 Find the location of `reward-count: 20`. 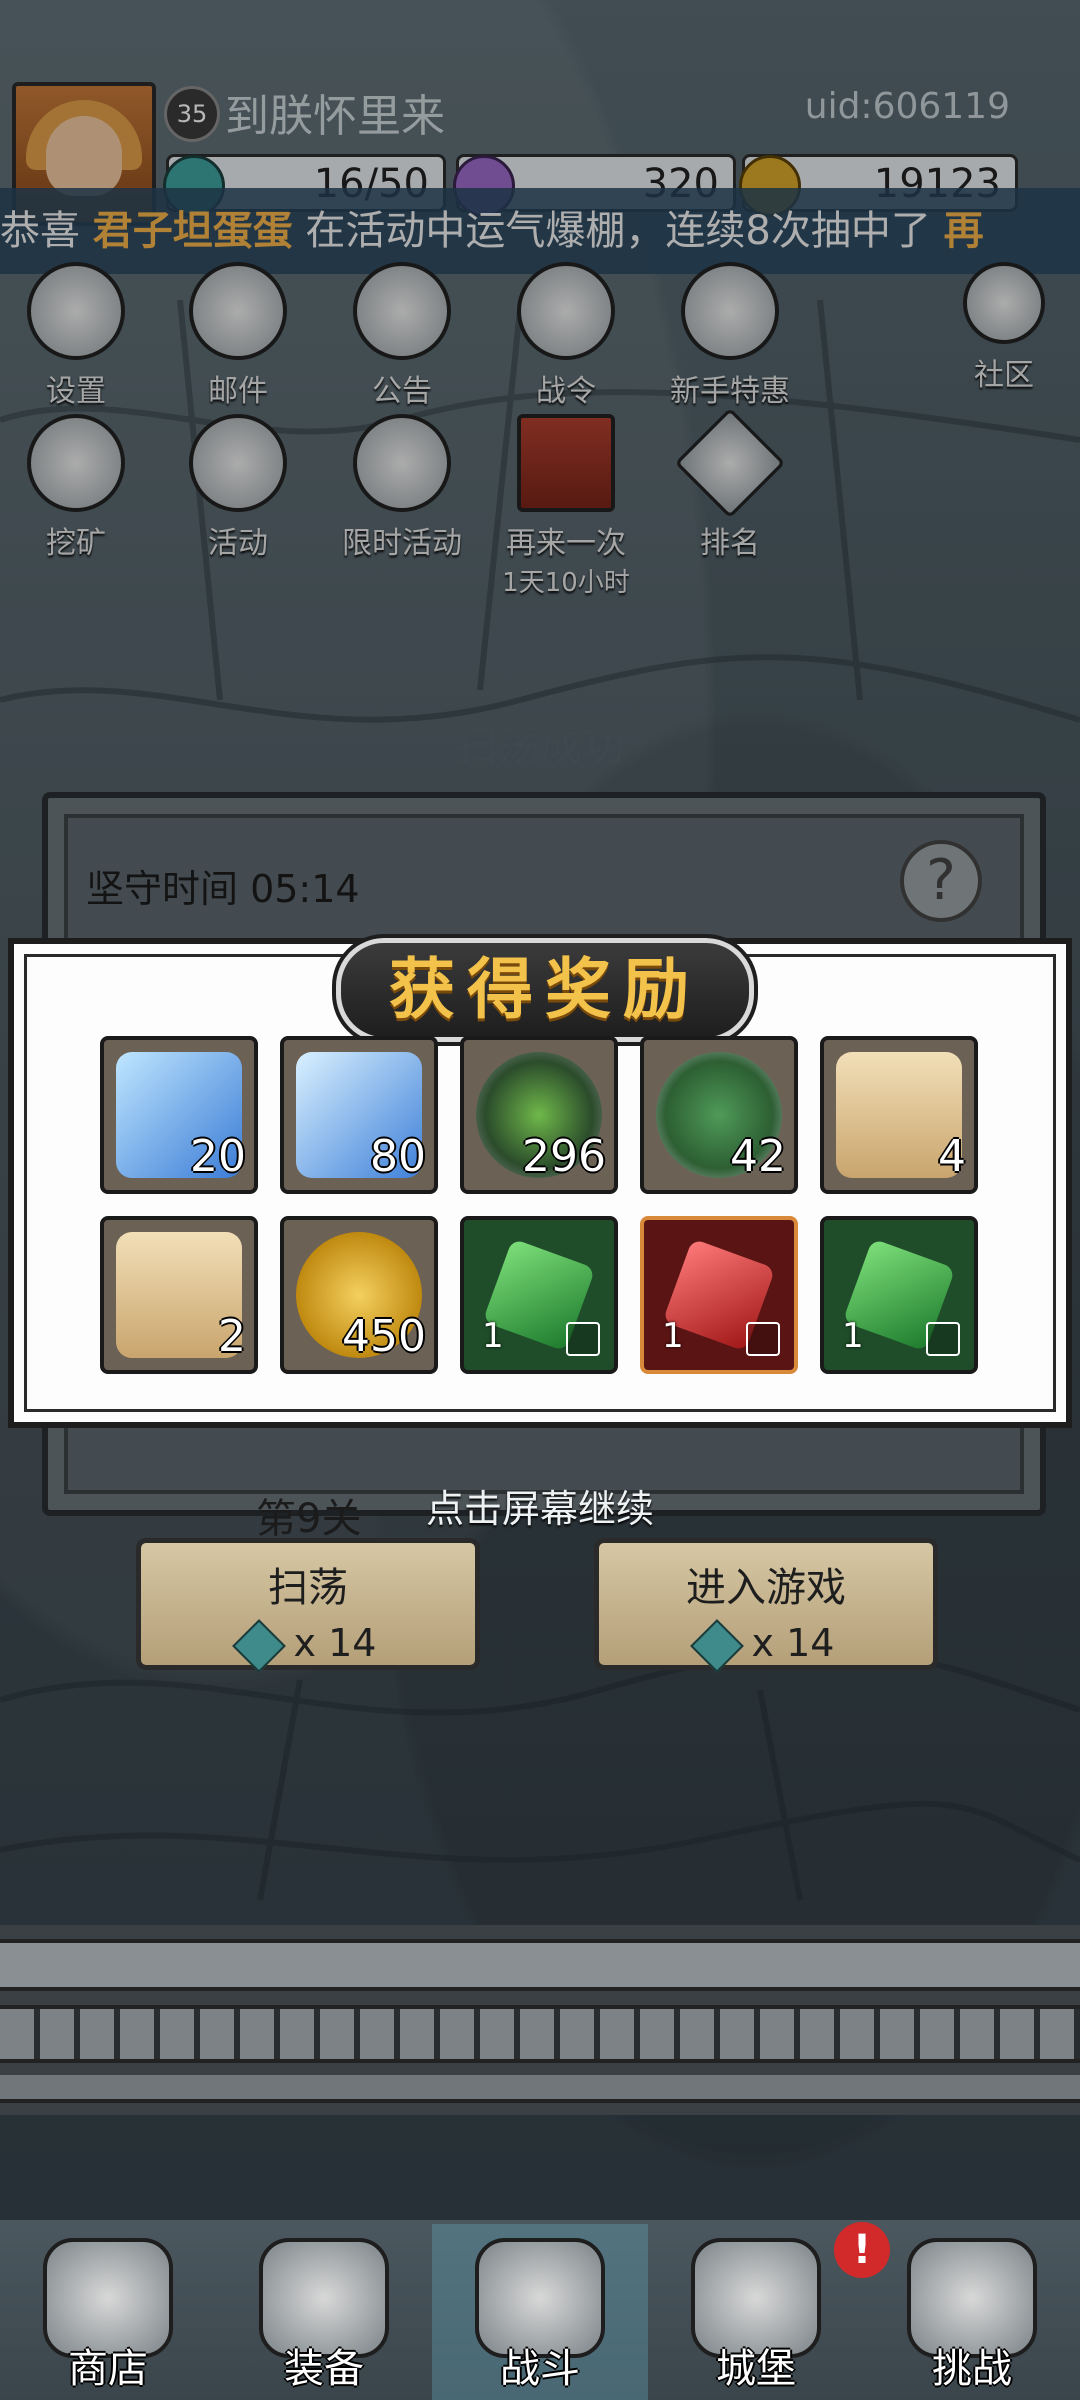

reward-count: 20 is located at coordinates (218, 1156).